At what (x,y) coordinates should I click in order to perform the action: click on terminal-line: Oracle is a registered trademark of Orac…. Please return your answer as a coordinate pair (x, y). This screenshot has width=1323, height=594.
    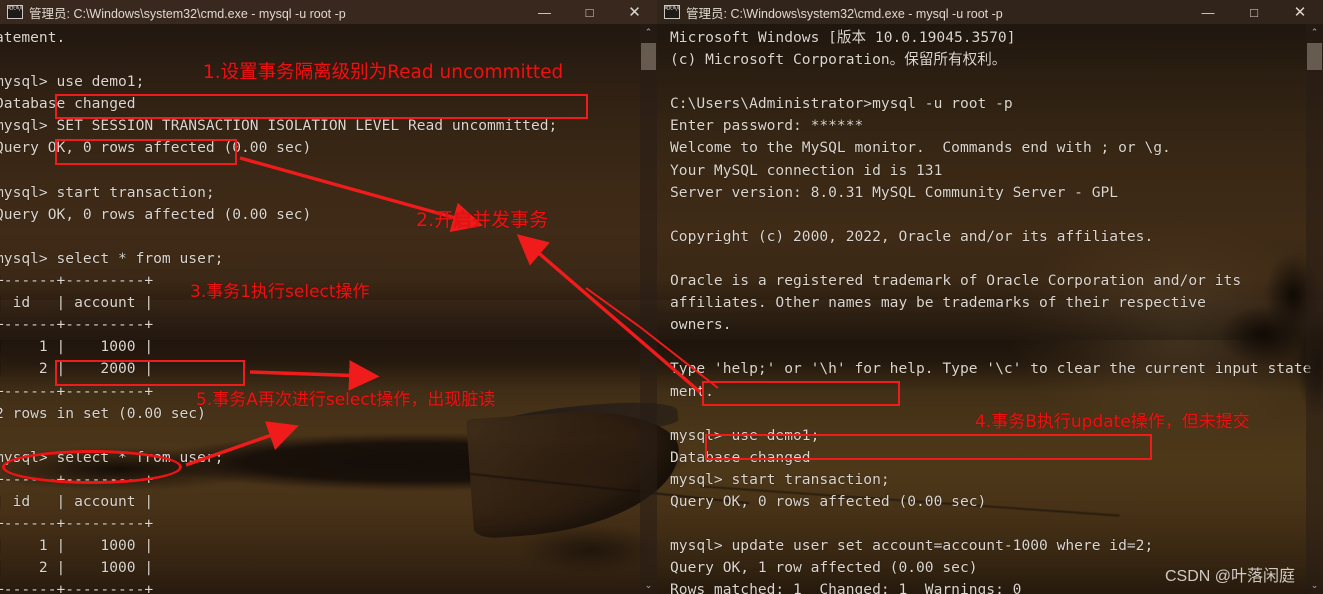
    Looking at the image, I should click on (956, 281).